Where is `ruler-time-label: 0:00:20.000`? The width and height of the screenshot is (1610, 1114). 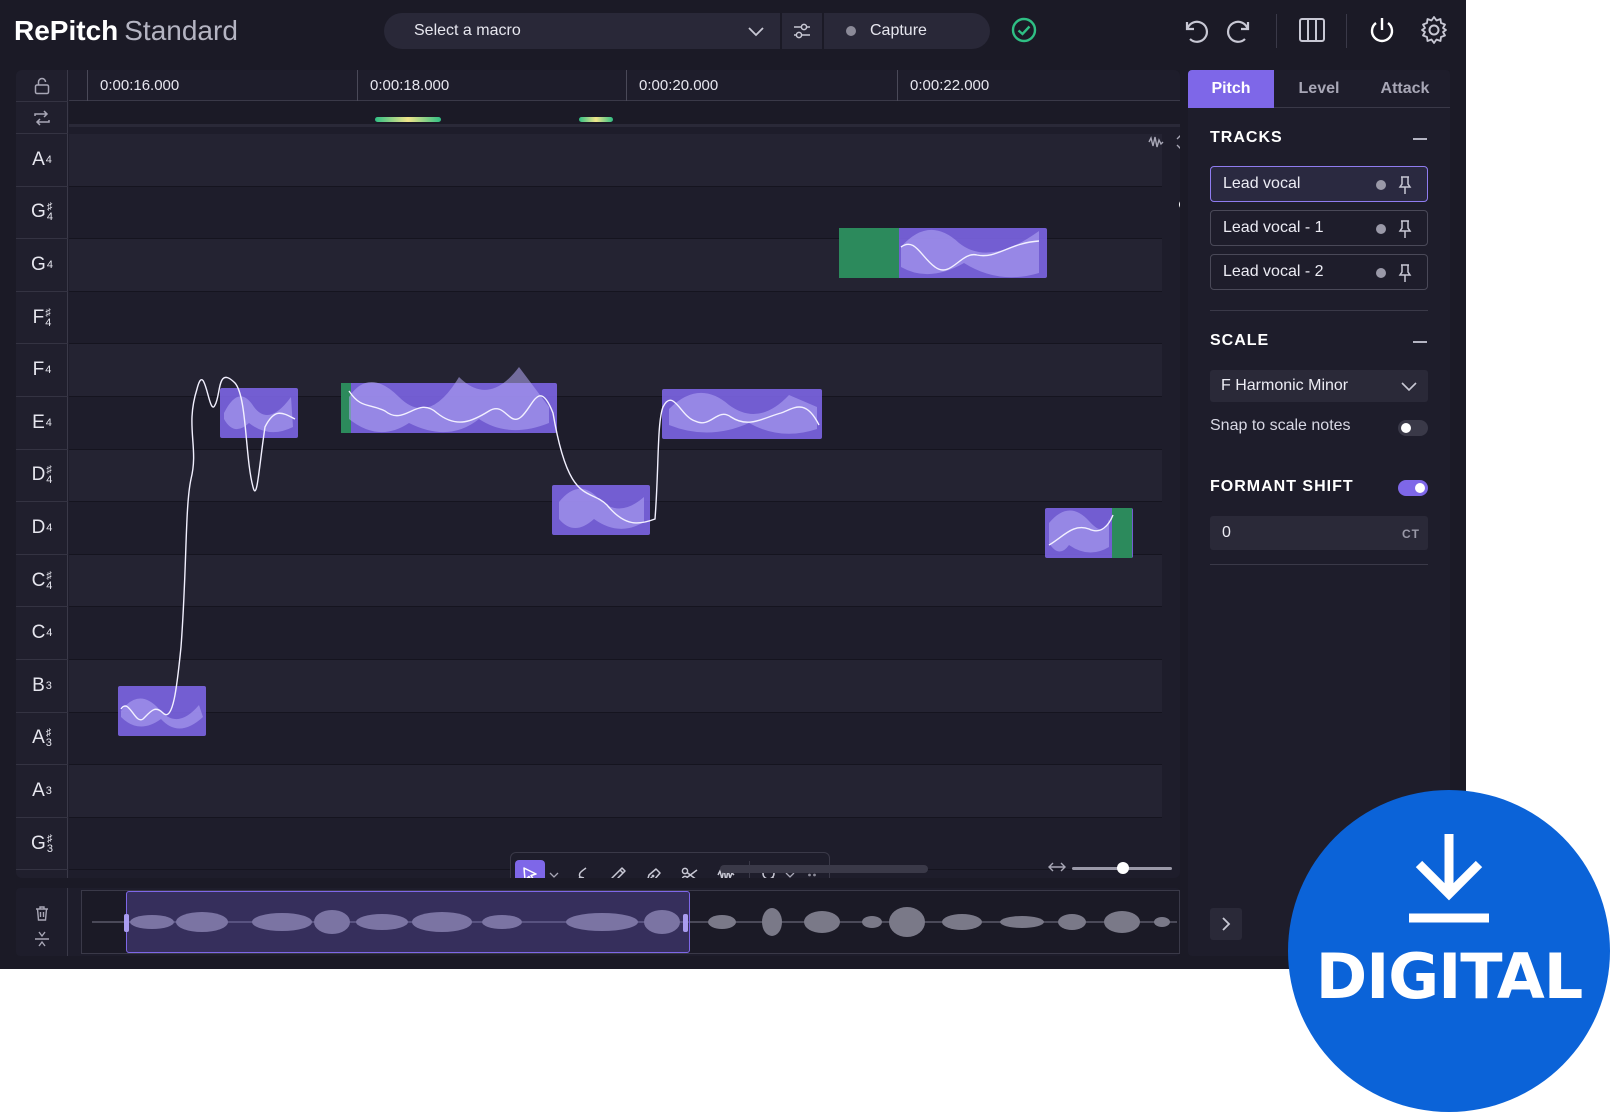 ruler-time-label: 0:00:20.000 is located at coordinates (679, 85).